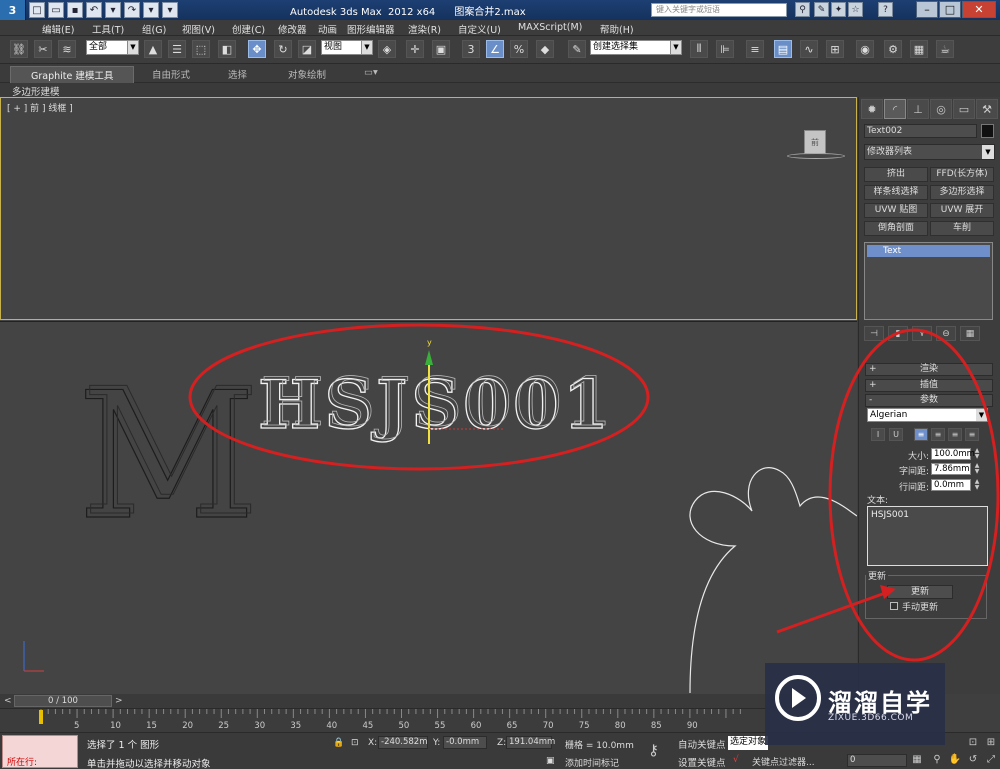 The height and width of the screenshot is (769, 1000). Describe the element at coordinates (955, 434) in the screenshot. I see `align-right-icon: ≡` at that location.